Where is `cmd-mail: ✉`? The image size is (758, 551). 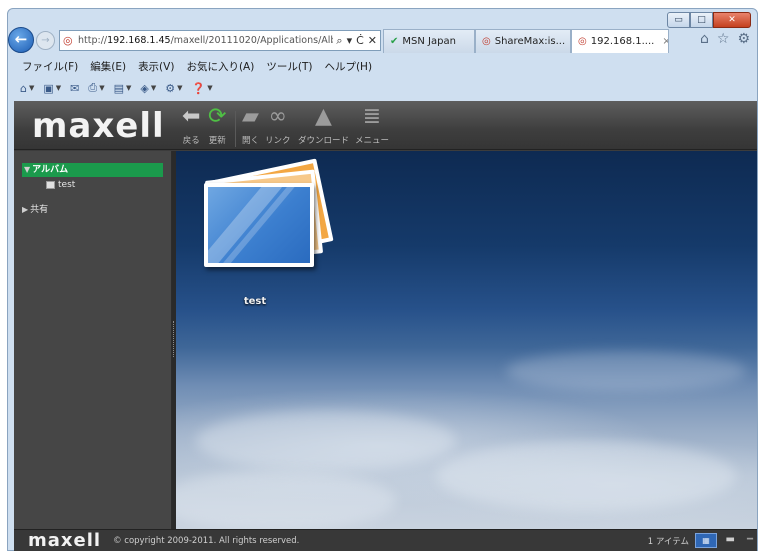 cmd-mail: ✉ is located at coordinates (74, 88).